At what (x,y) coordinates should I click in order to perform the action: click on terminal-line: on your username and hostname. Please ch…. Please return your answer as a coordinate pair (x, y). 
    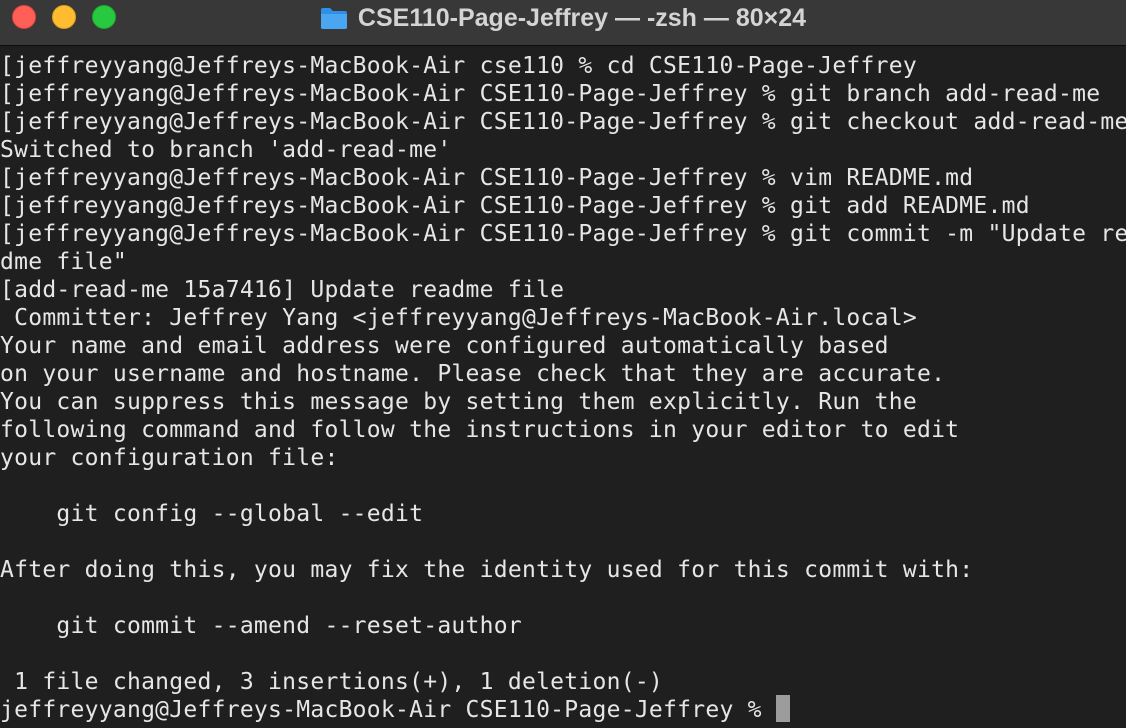
    Looking at the image, I should click on (473, 374).